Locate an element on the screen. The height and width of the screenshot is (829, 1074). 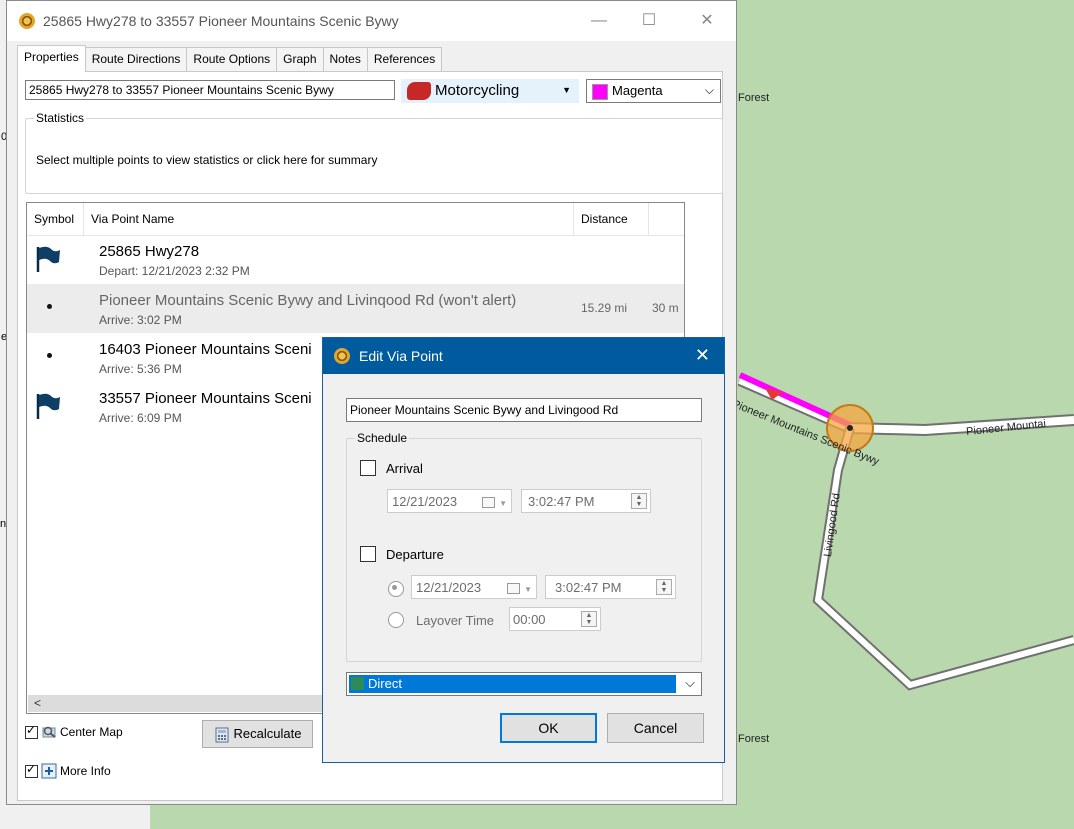
departure-date: 12/21/2023 is located at coordinates (449, 587).